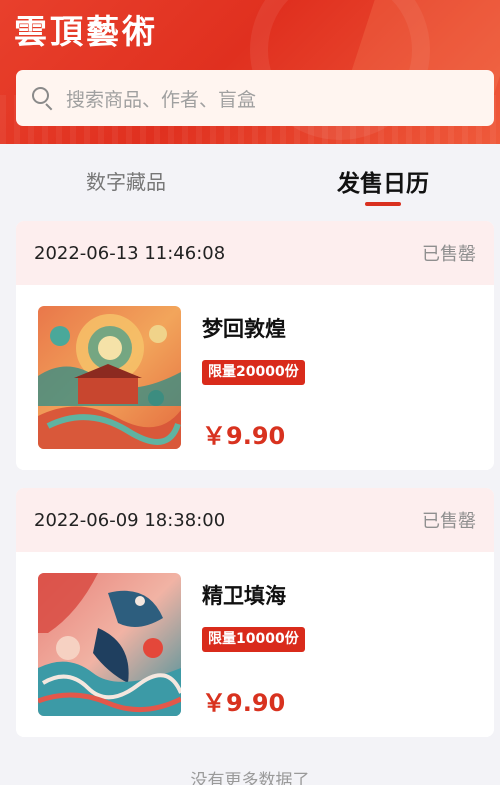 The width and height of the screenshot is (500, 785). I want to click on brand-logo: 雲頂藝術, so click(86, 31).